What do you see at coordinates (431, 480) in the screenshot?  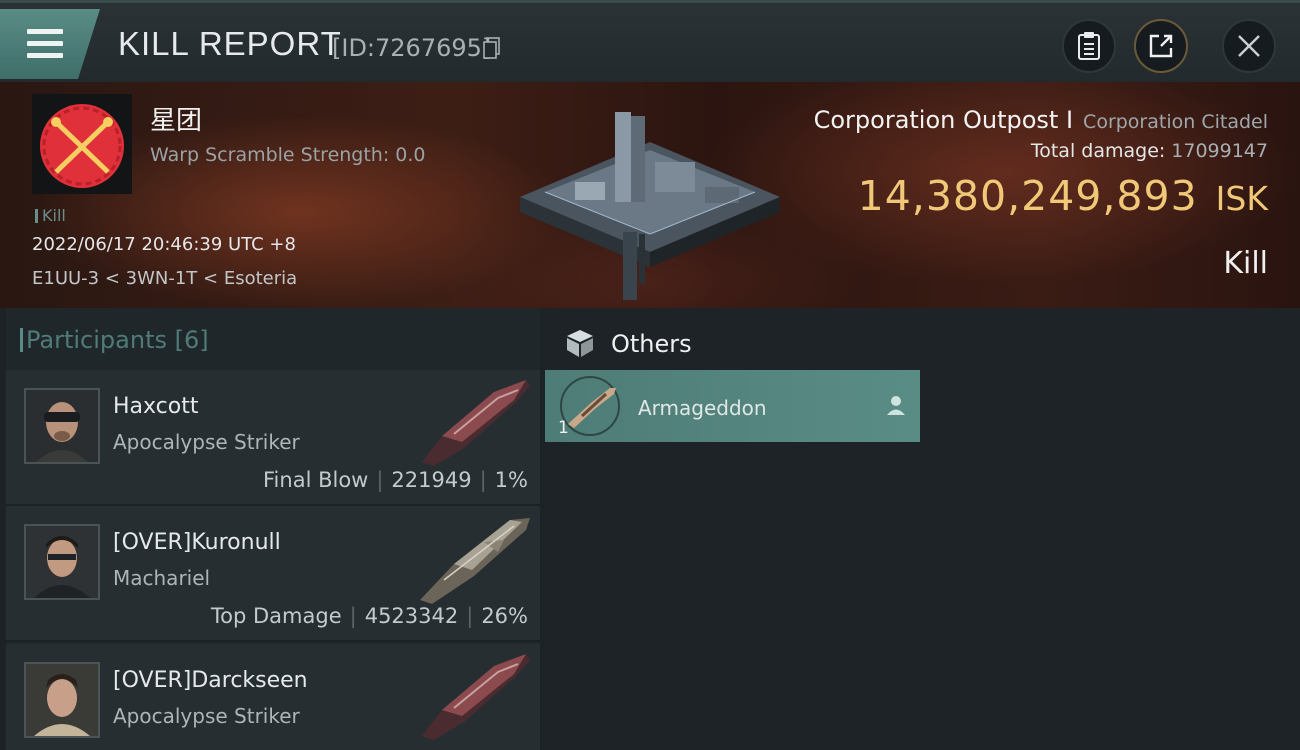 I see `pilot-damage: 221949` at bounding box center [431, 480].